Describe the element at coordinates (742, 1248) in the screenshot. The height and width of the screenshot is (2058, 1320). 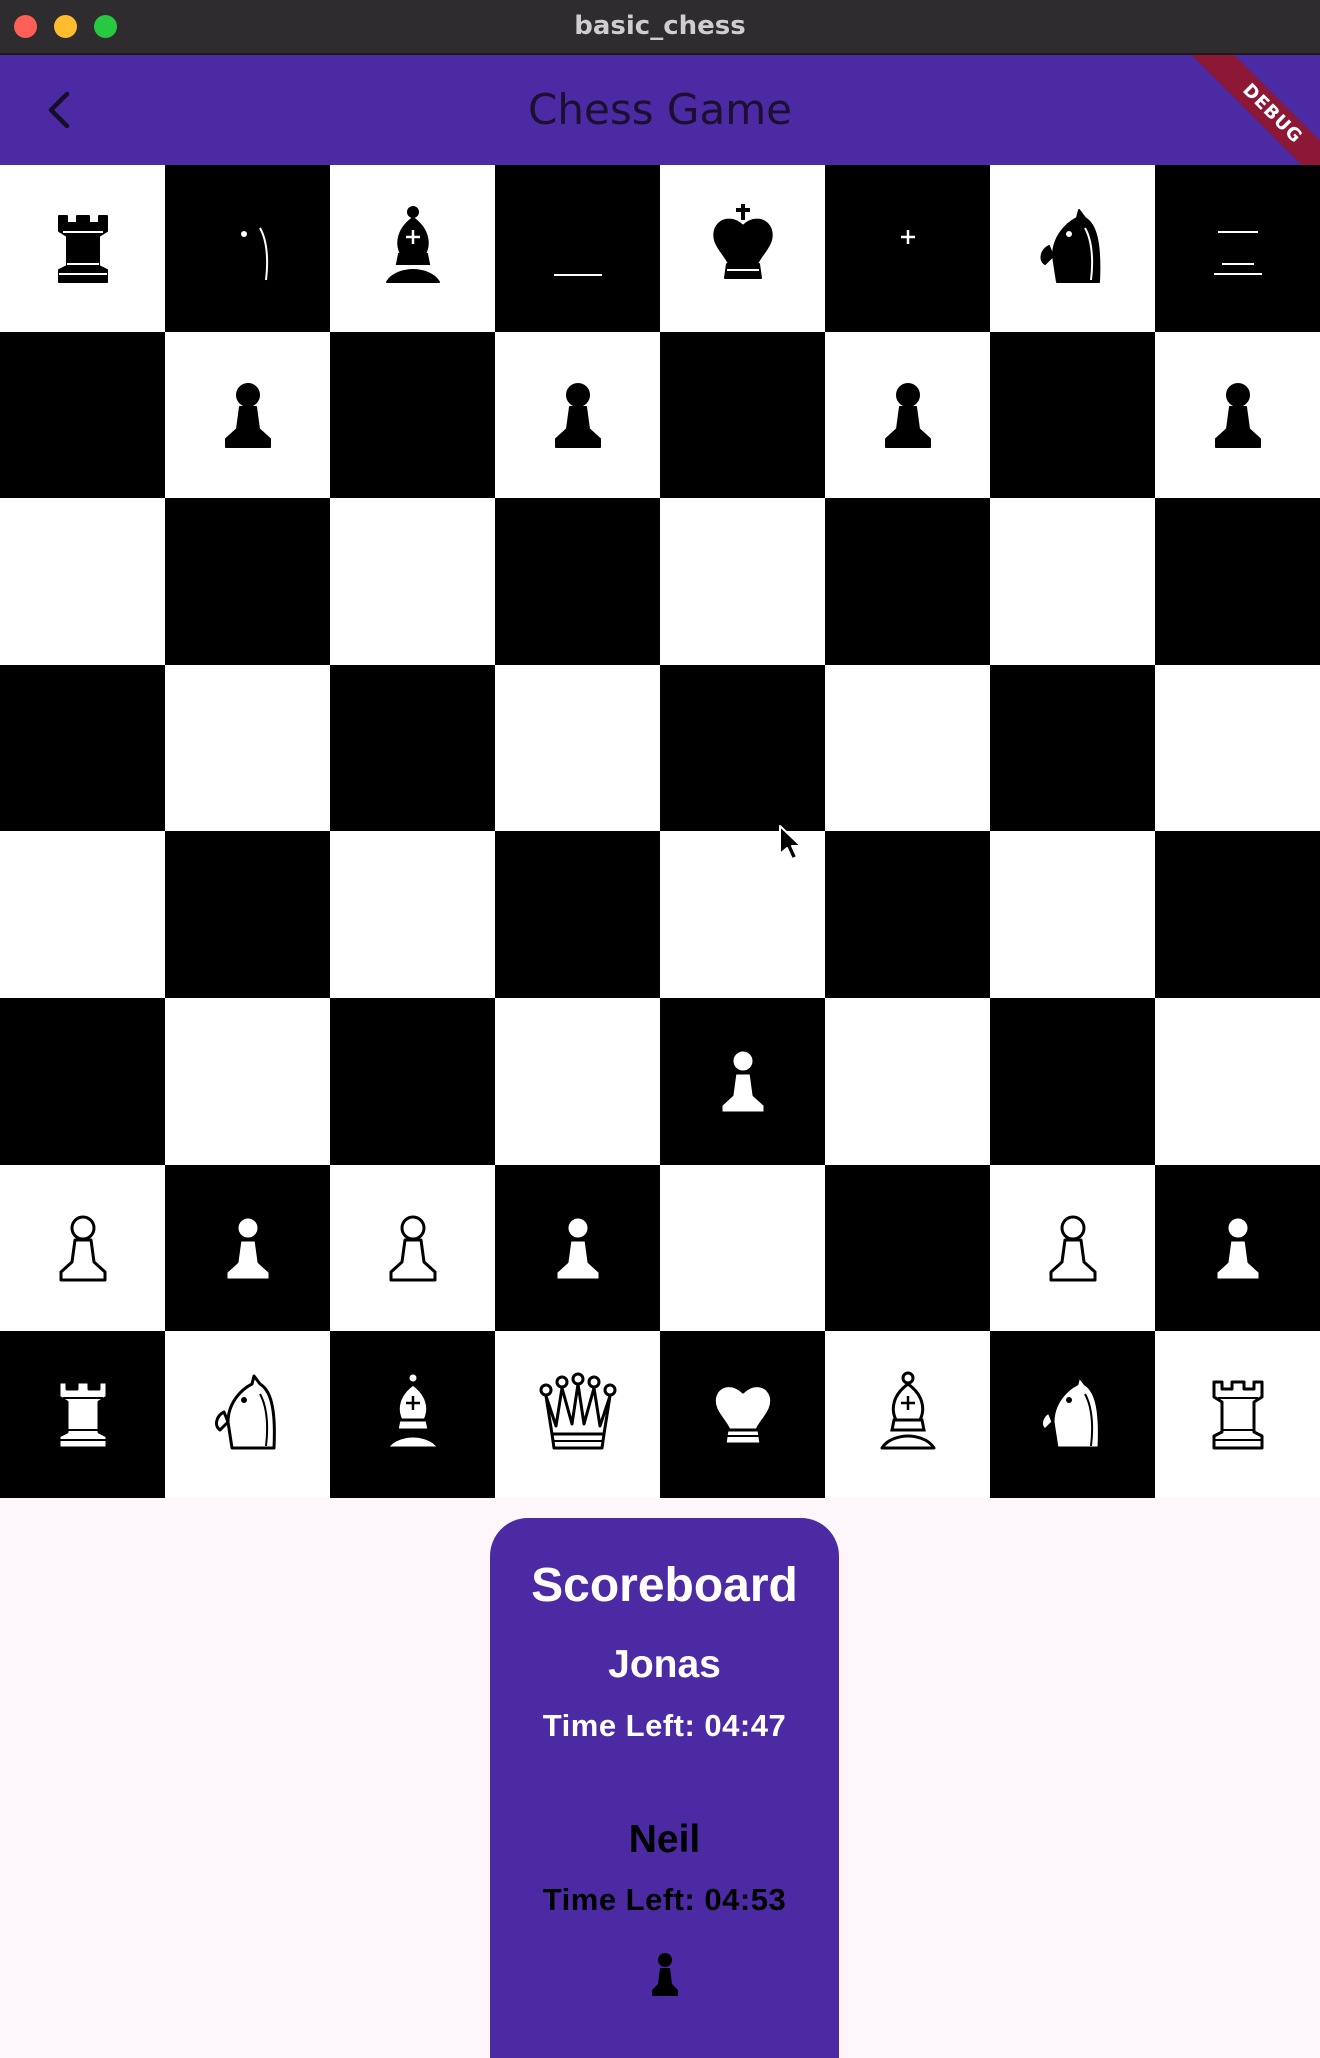
I see `square-e2` at that location.